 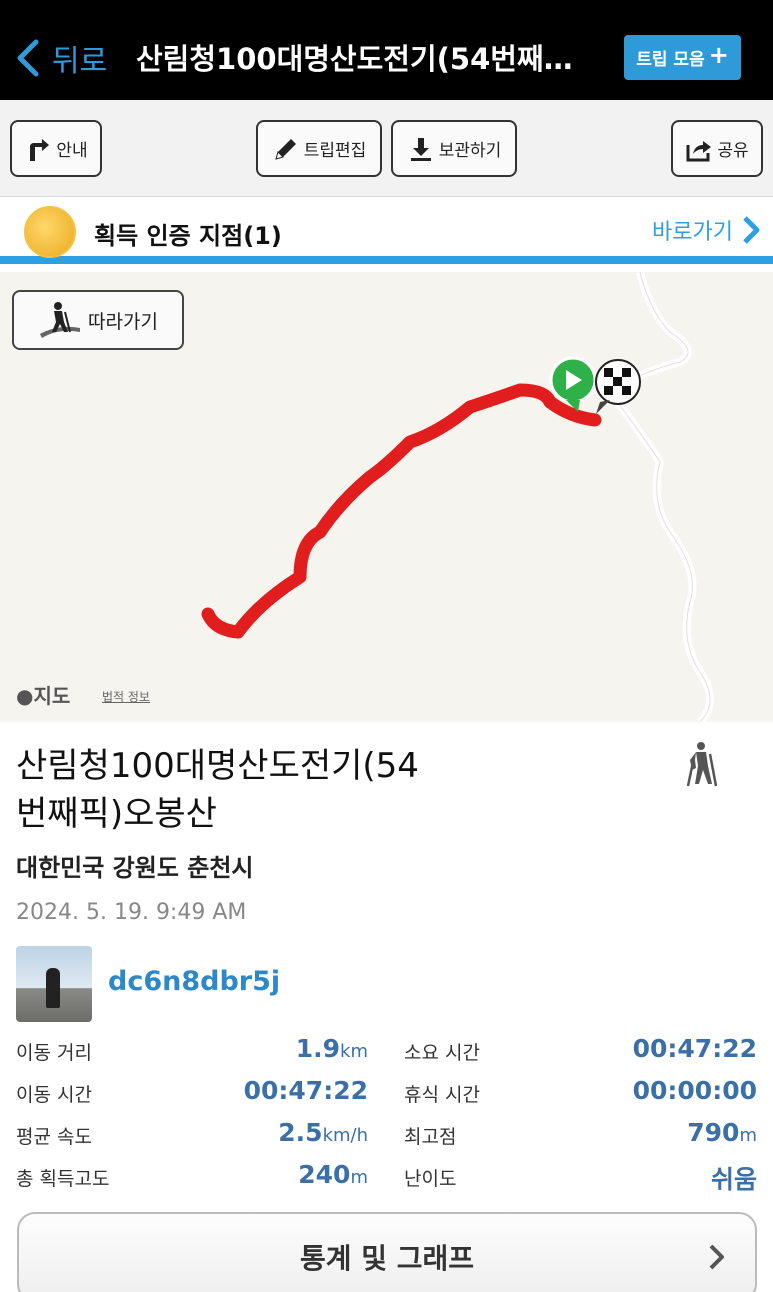 I want to click on moving-time-label: 이동 시간, so click(x=54, y=1095).